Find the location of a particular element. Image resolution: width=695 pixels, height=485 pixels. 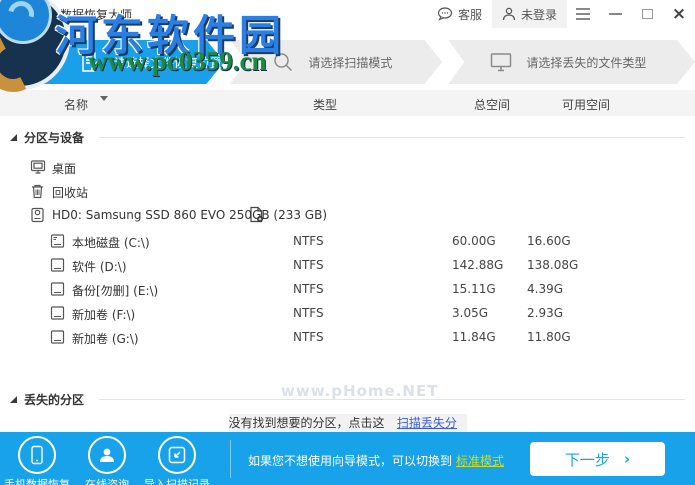

hard-drive-icon is located at coordinates (37, 215).